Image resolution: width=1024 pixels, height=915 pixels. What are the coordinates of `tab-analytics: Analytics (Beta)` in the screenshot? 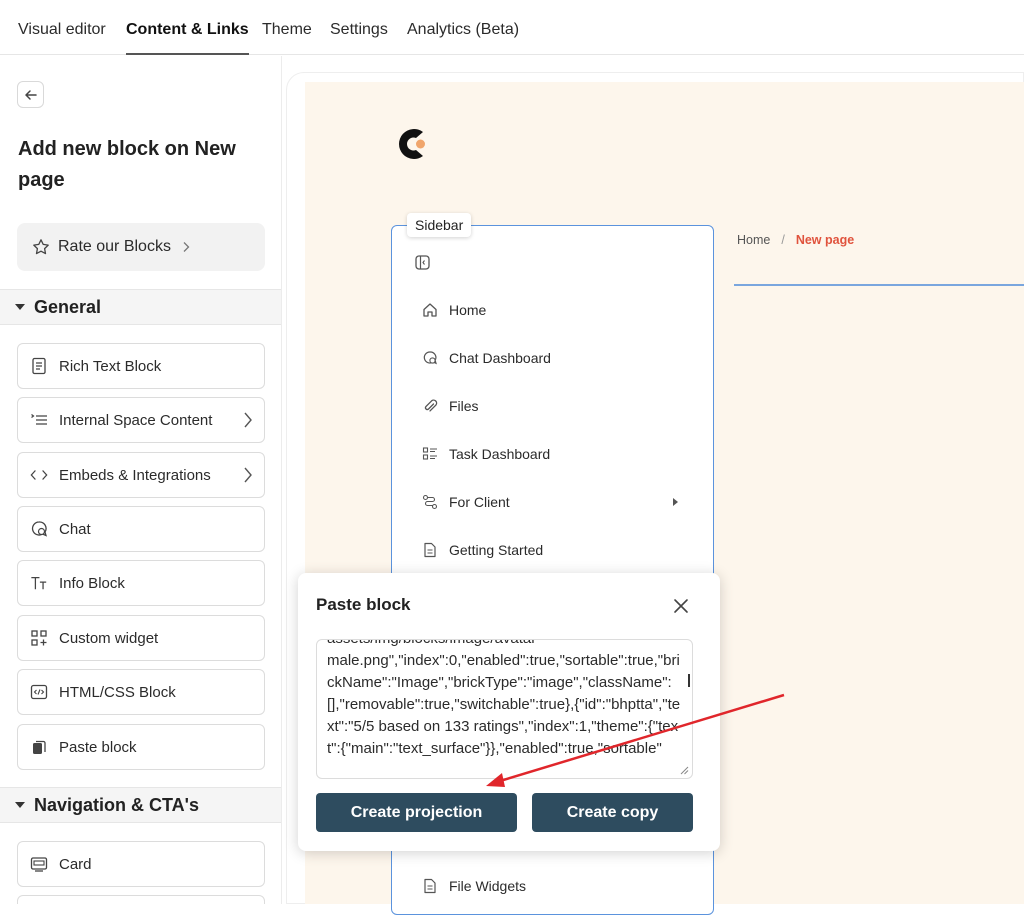 It's located at (463, 27).